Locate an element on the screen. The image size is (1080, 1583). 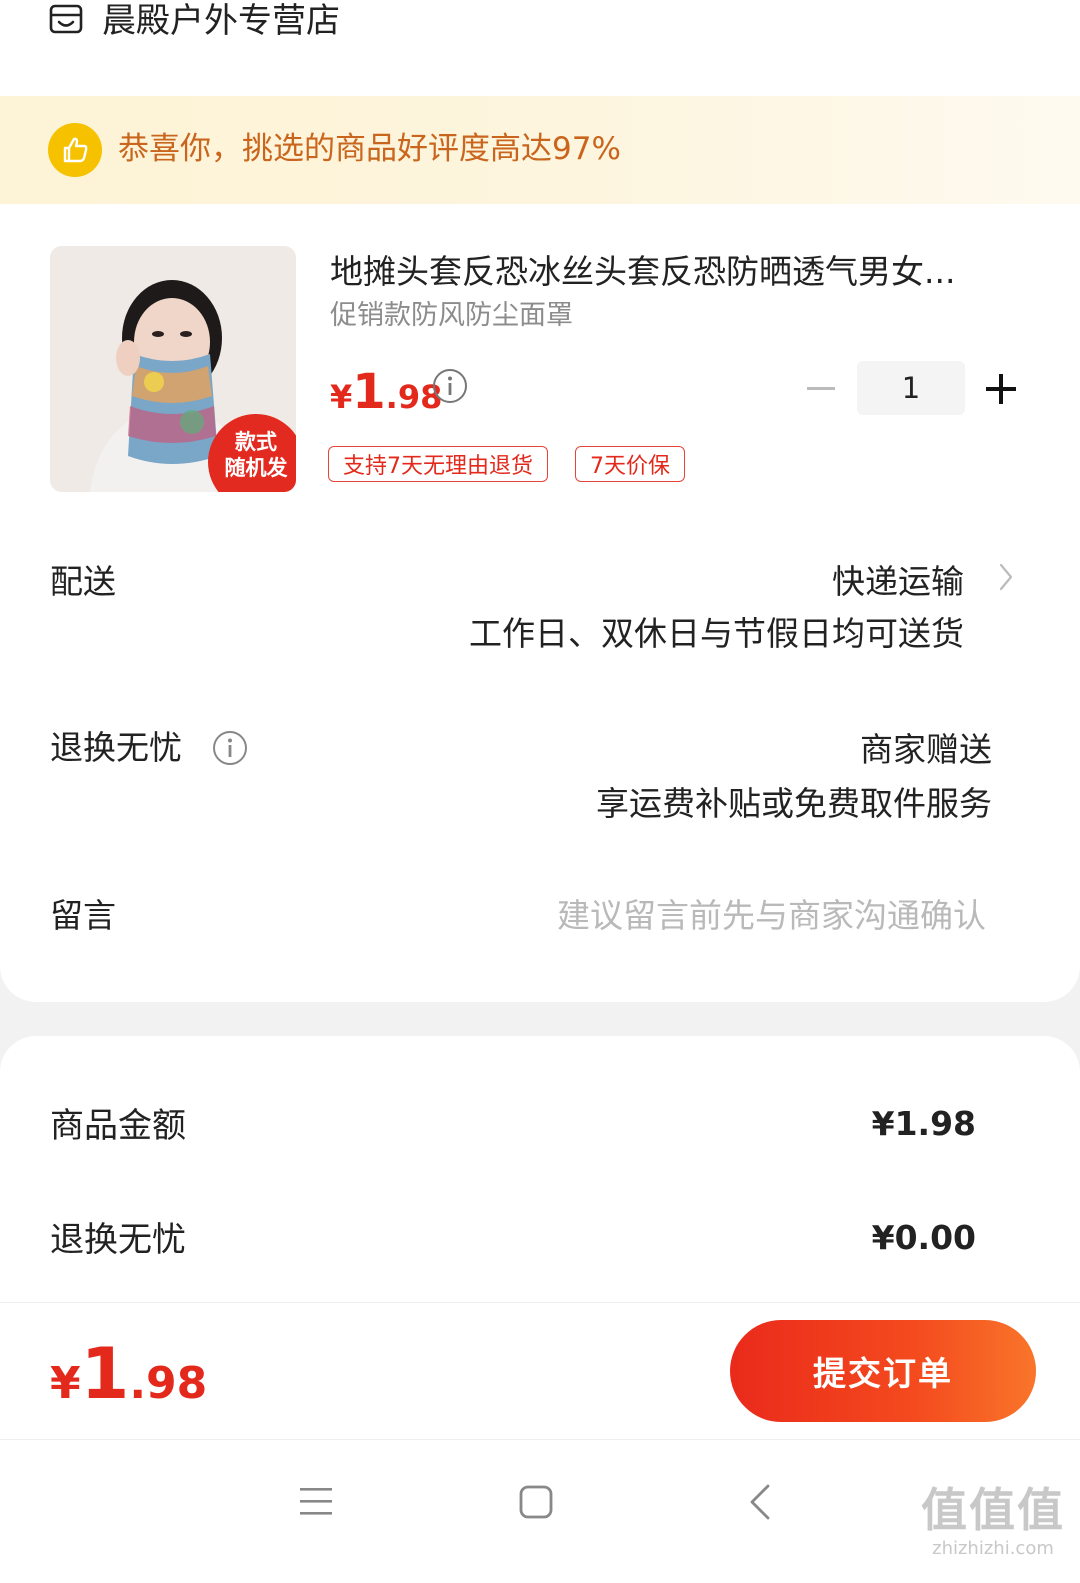
submit-order-button: 提交订单 is located at coordinates (883, 1371).